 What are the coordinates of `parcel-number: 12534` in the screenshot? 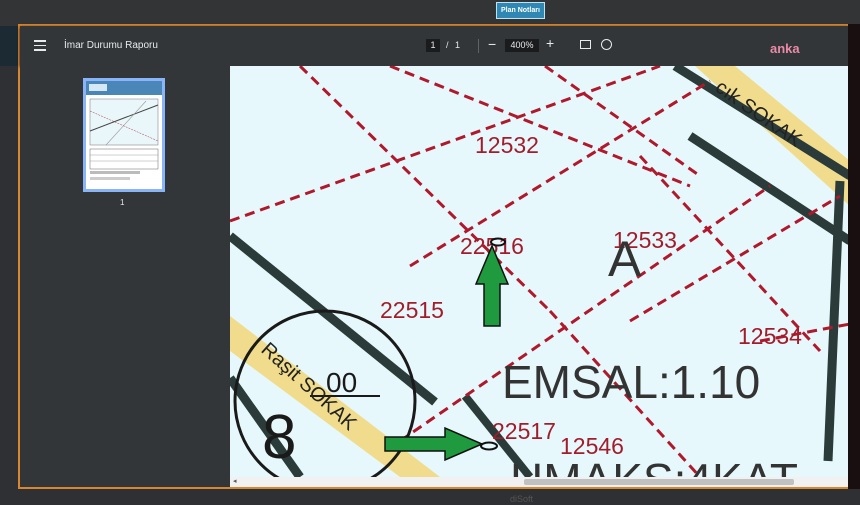 It's located at (770, 336).